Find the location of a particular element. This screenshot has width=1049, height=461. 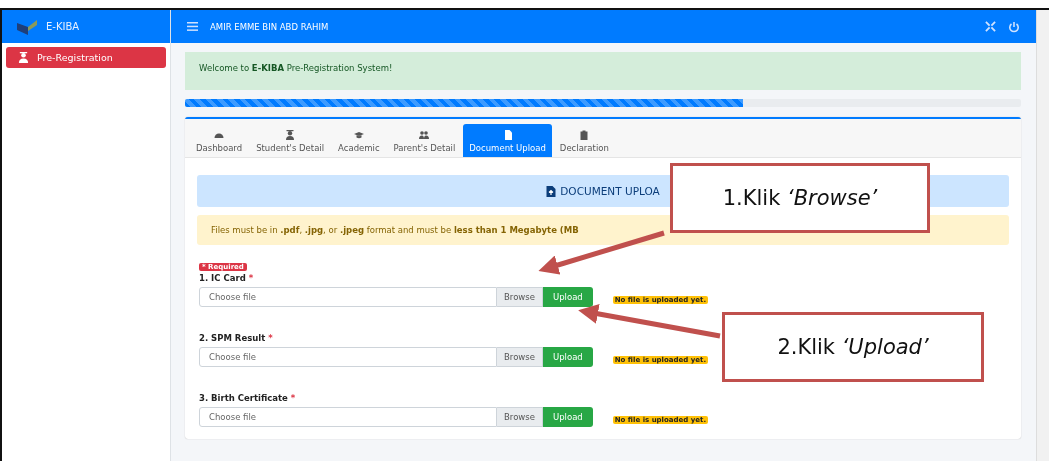

tab: Parent's Detail is located at coordinates (424, 140).